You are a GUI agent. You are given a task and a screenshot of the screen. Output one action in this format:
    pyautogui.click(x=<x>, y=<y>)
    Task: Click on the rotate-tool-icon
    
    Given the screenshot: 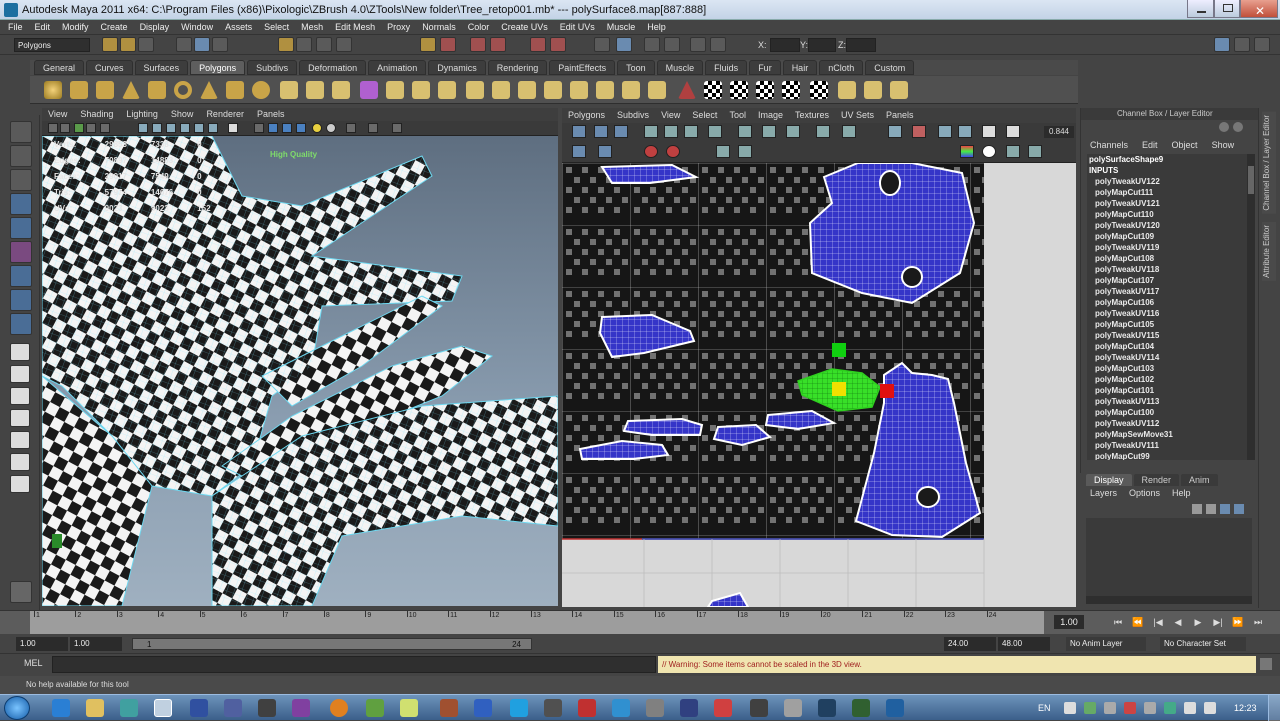 What is the action you would take?
    pyautogui.click(x=21, y=228)
    